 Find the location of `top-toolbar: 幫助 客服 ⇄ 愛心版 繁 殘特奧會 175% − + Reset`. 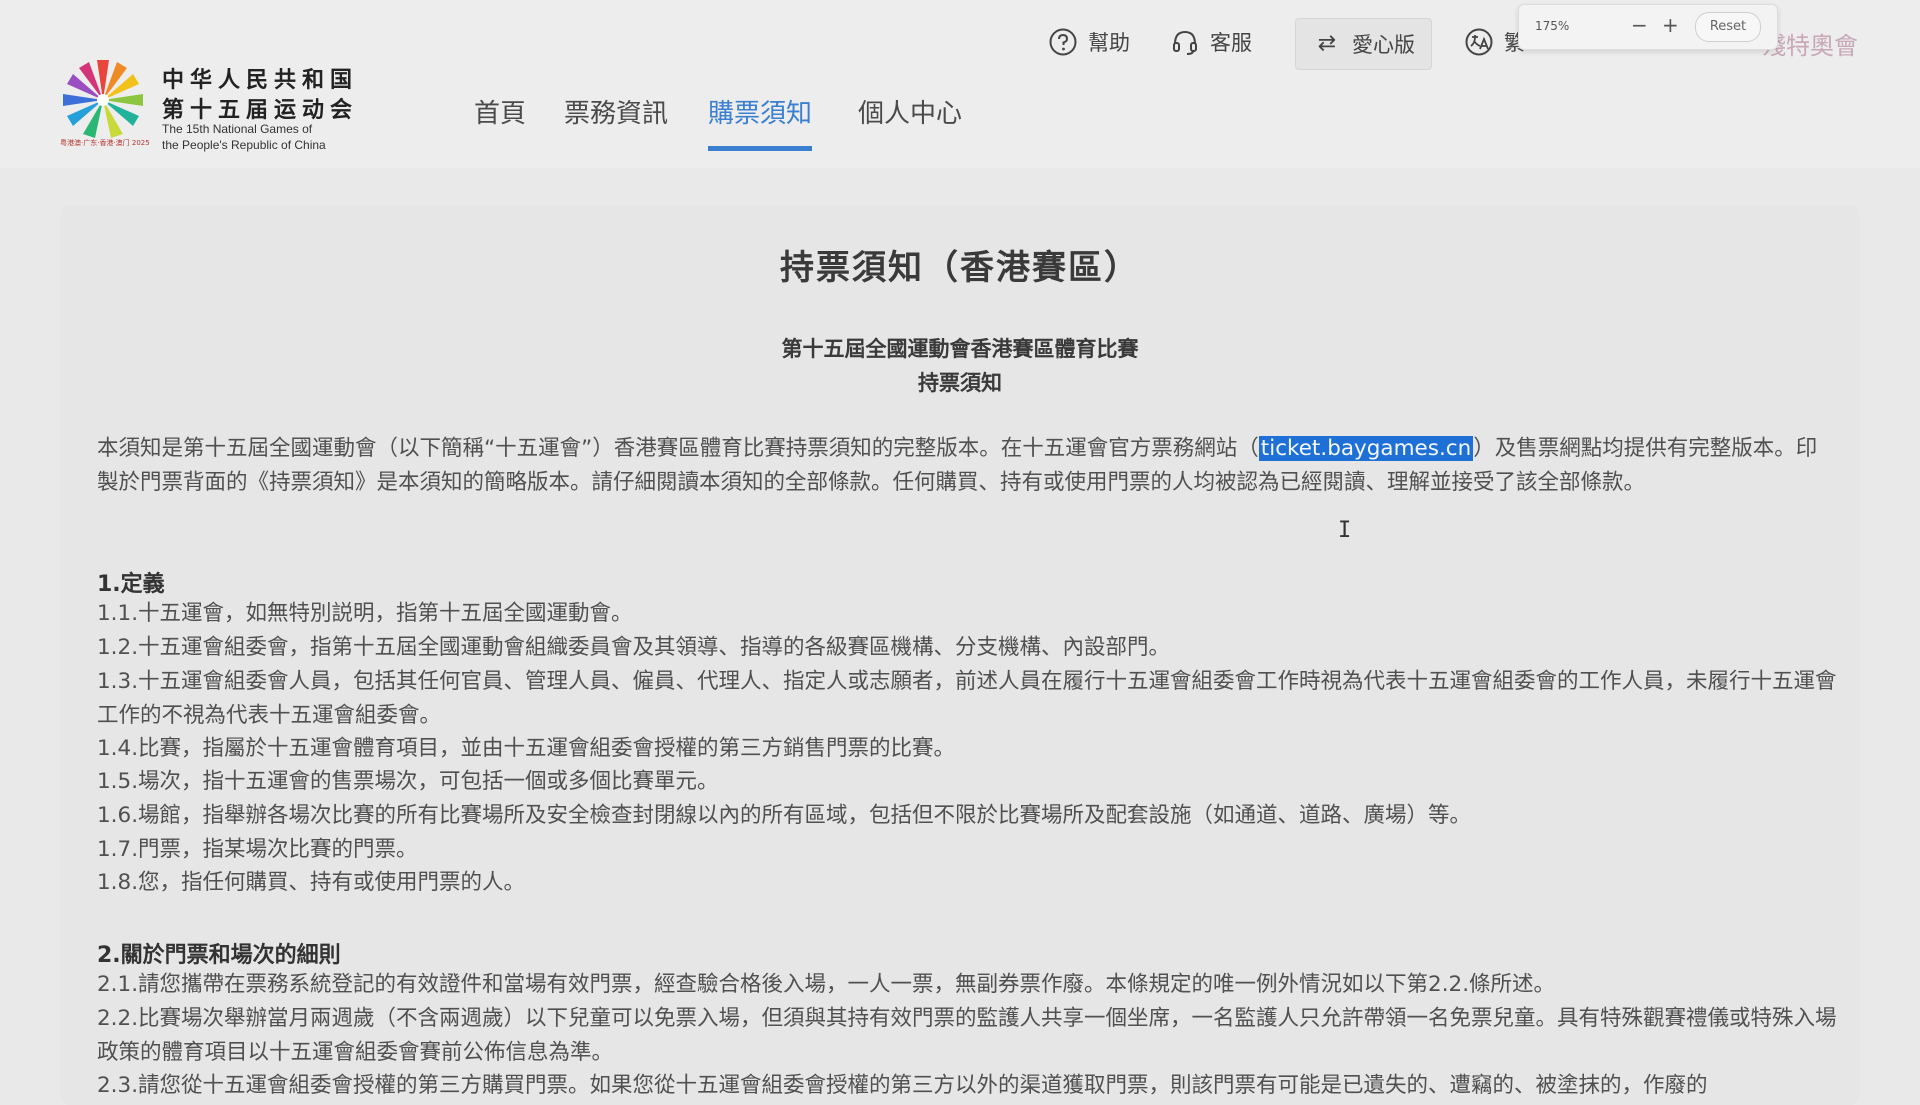

top-toolbar: 幫助 客服 ⇄ 愛心版 繁 殘特奧會 175% − + Reset is located at coordinates (960, 40).